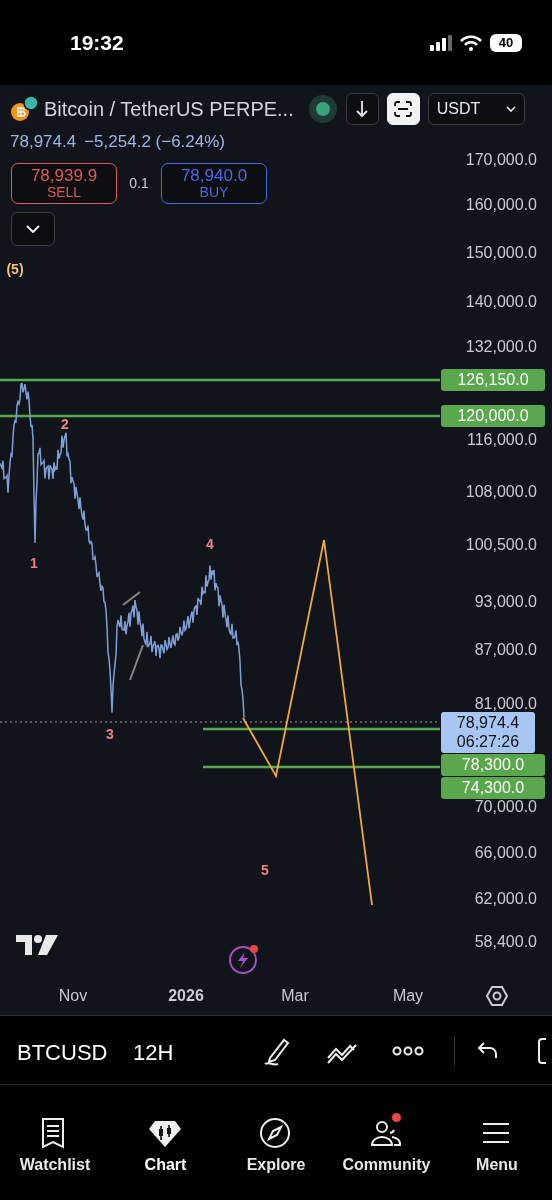 This screenshot has width=552, height=1200. I want to click on axis-label: May, so click(408, 996).